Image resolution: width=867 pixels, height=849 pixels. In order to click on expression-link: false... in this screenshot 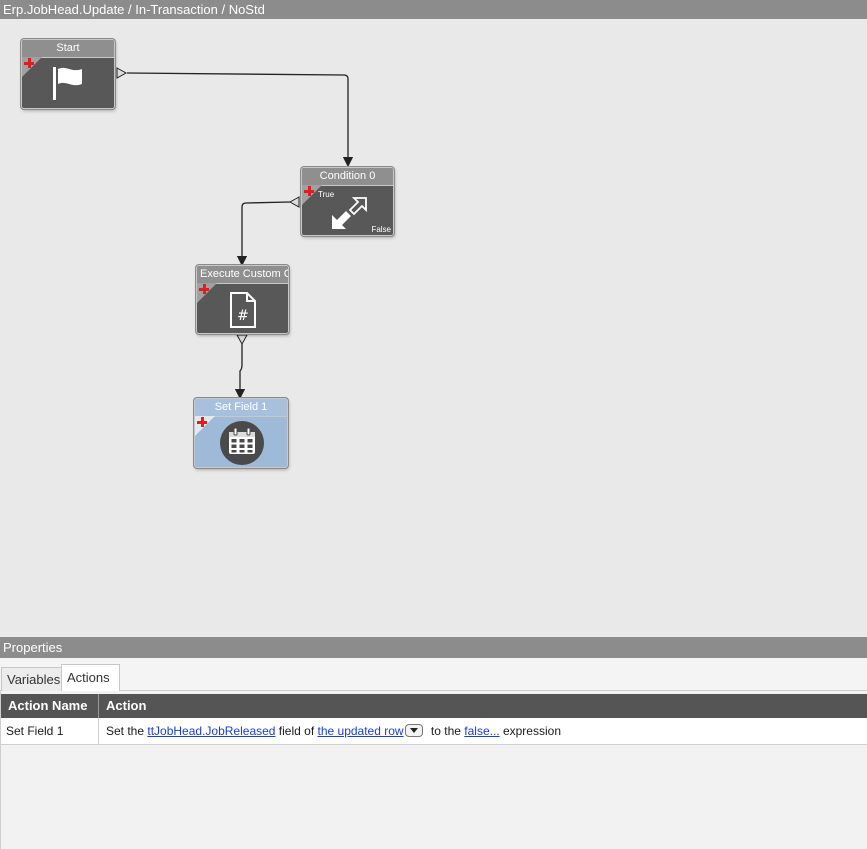, I will do `click(481, 731)`.